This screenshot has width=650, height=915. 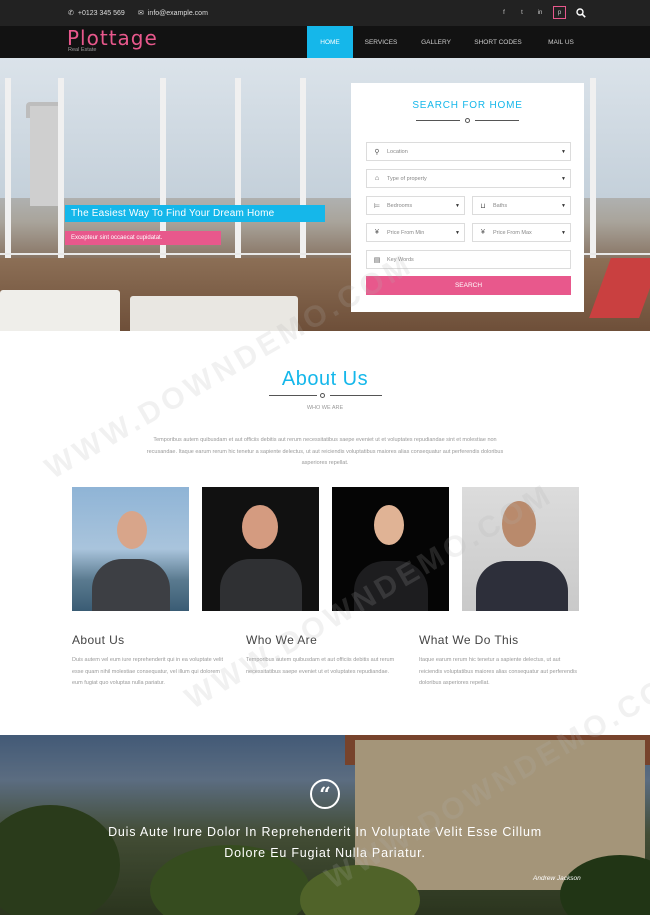 What do you see at coordinates (101, 13) in the screenshot?
I see `phone-number: +0123 345 569` at bounding box center [101, 13].